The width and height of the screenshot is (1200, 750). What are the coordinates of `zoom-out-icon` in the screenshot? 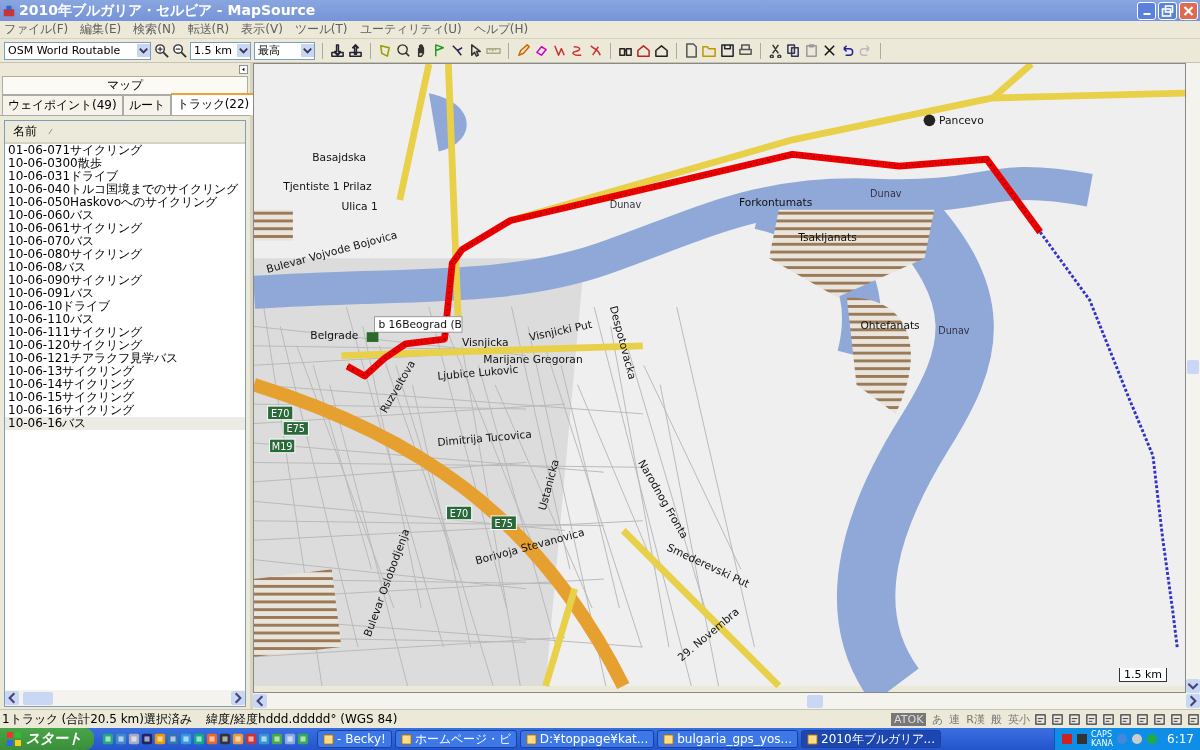 It's located at (179, 50).